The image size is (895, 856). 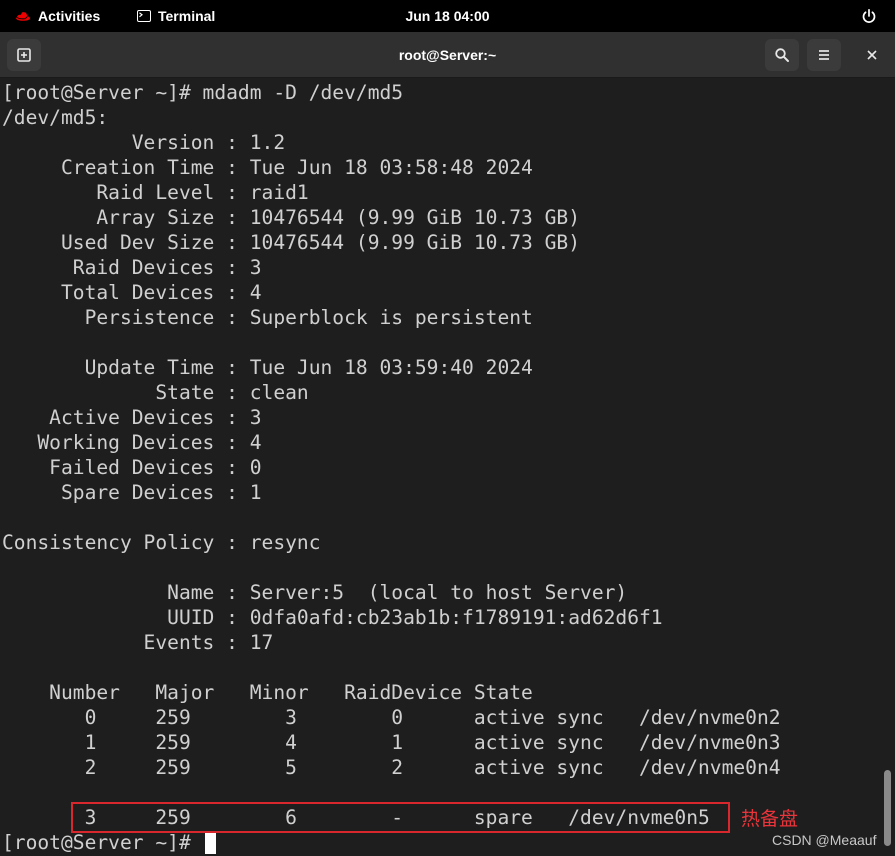 What do you see at coordinates (887, 808) in the screenshot?
I see `terminal-scrollbar` at bounding box center [887, 808].